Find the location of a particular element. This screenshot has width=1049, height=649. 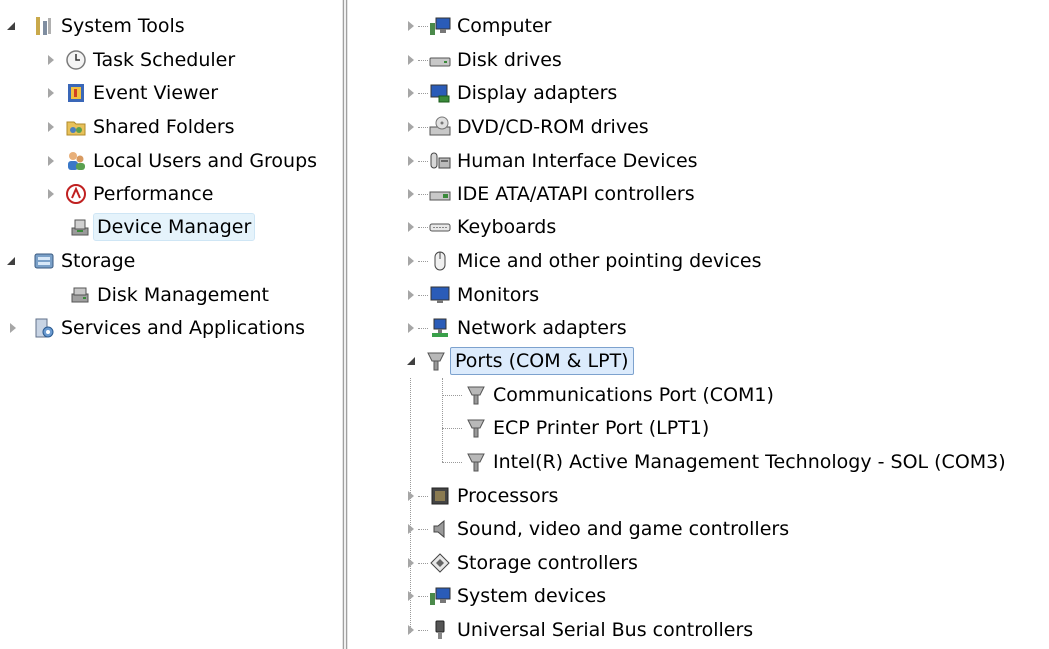

users-icon is located at coordinates (76, 161).